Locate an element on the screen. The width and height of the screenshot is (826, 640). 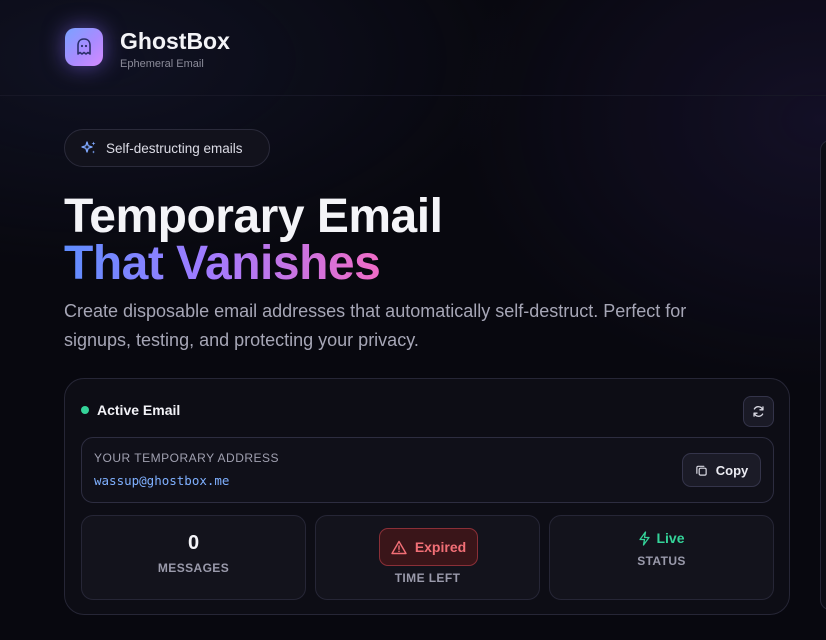
status-stat: Live STATUS is located at coordinates (661, 557).